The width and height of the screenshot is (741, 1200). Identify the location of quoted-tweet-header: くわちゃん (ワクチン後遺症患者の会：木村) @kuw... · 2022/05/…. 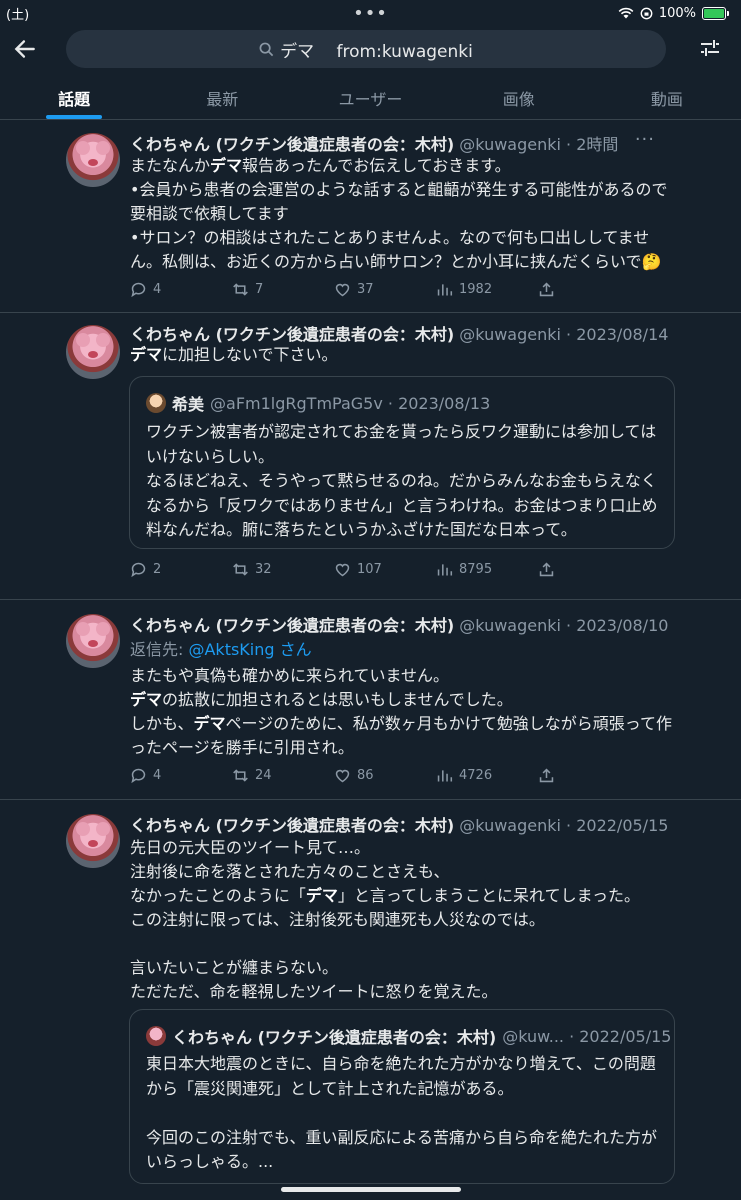
(408, 1036).